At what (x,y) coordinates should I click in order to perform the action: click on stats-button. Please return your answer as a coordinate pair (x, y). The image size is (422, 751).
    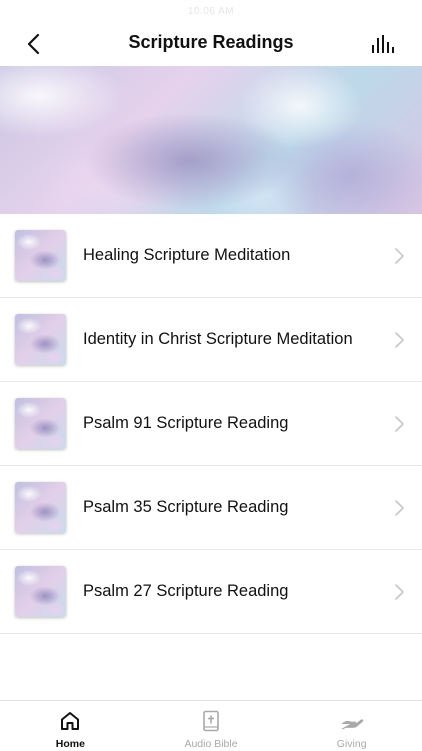
    Looking at the image, I should click on (384, 44).